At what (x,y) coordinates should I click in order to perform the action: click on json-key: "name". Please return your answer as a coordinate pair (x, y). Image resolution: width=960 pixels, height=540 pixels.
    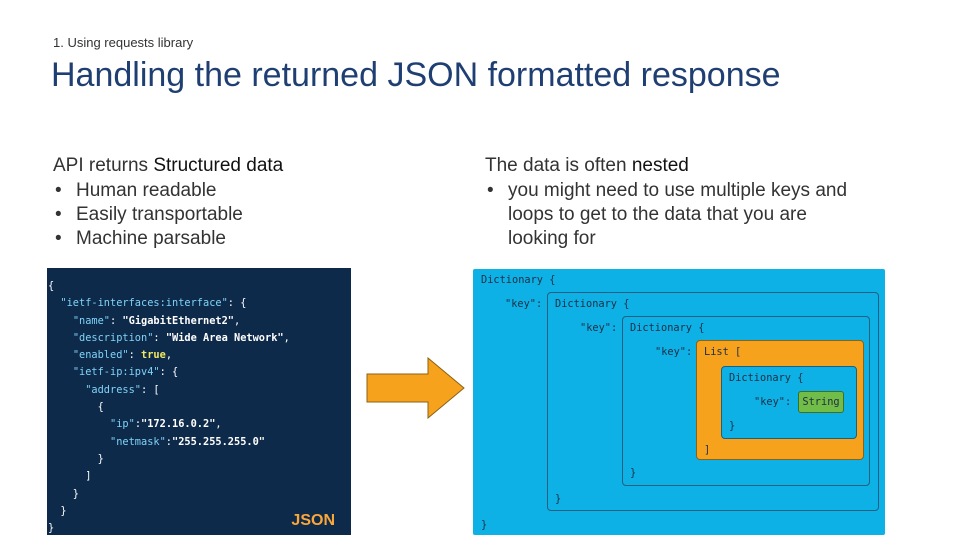
    Looking at the image, I should click on (91, 320).